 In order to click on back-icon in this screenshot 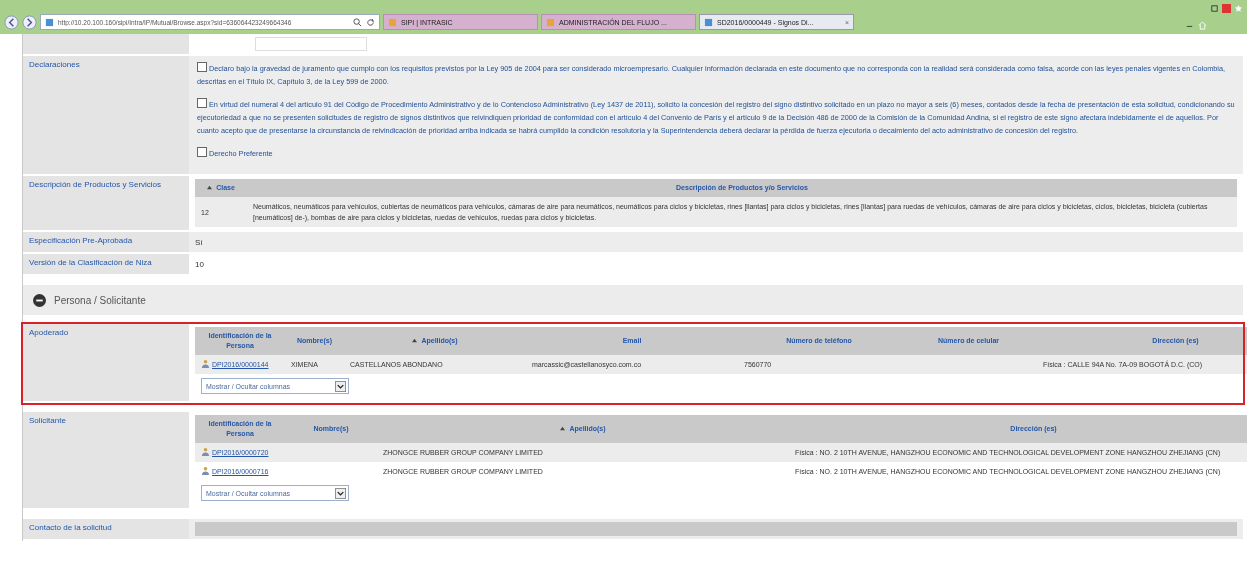, I will do `click(11, 22)`.